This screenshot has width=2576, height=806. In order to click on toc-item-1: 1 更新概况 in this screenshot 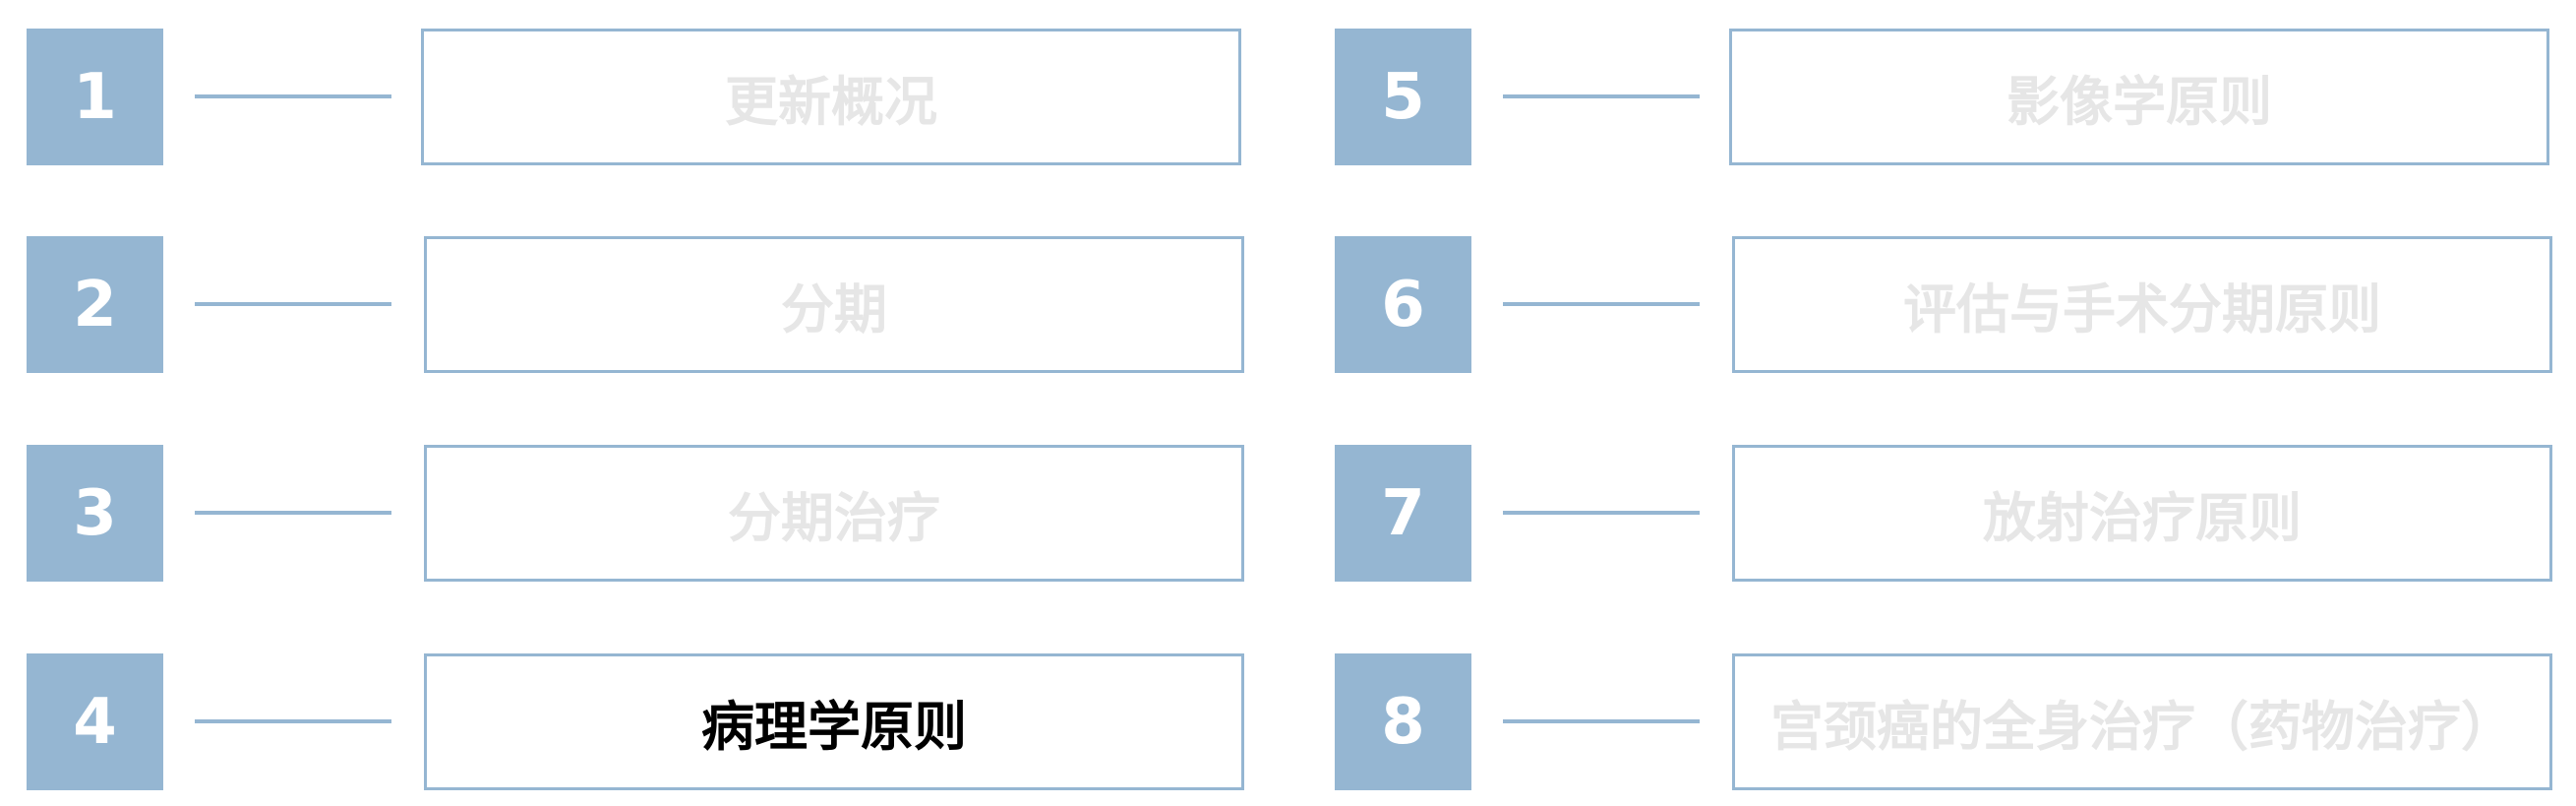, I will do `click(636, 97)`.